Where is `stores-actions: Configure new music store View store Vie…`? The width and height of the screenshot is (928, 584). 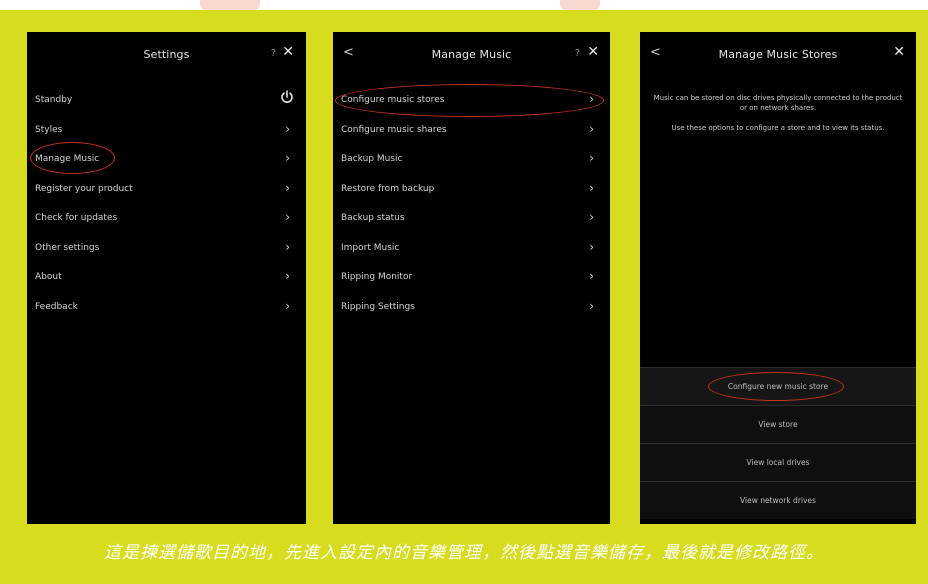 stores-actions: Configure new music store View store Vie… is located at coordinates (778, 443).